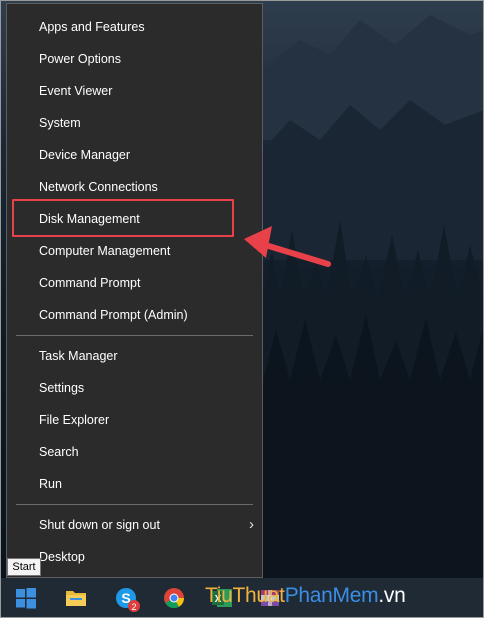 Image resolution: width=484 pixels, height=618 pixels. Describe the element at coordinates (251, 524) in the screenshot. I see `chevron-right-icon: ›` at that location.